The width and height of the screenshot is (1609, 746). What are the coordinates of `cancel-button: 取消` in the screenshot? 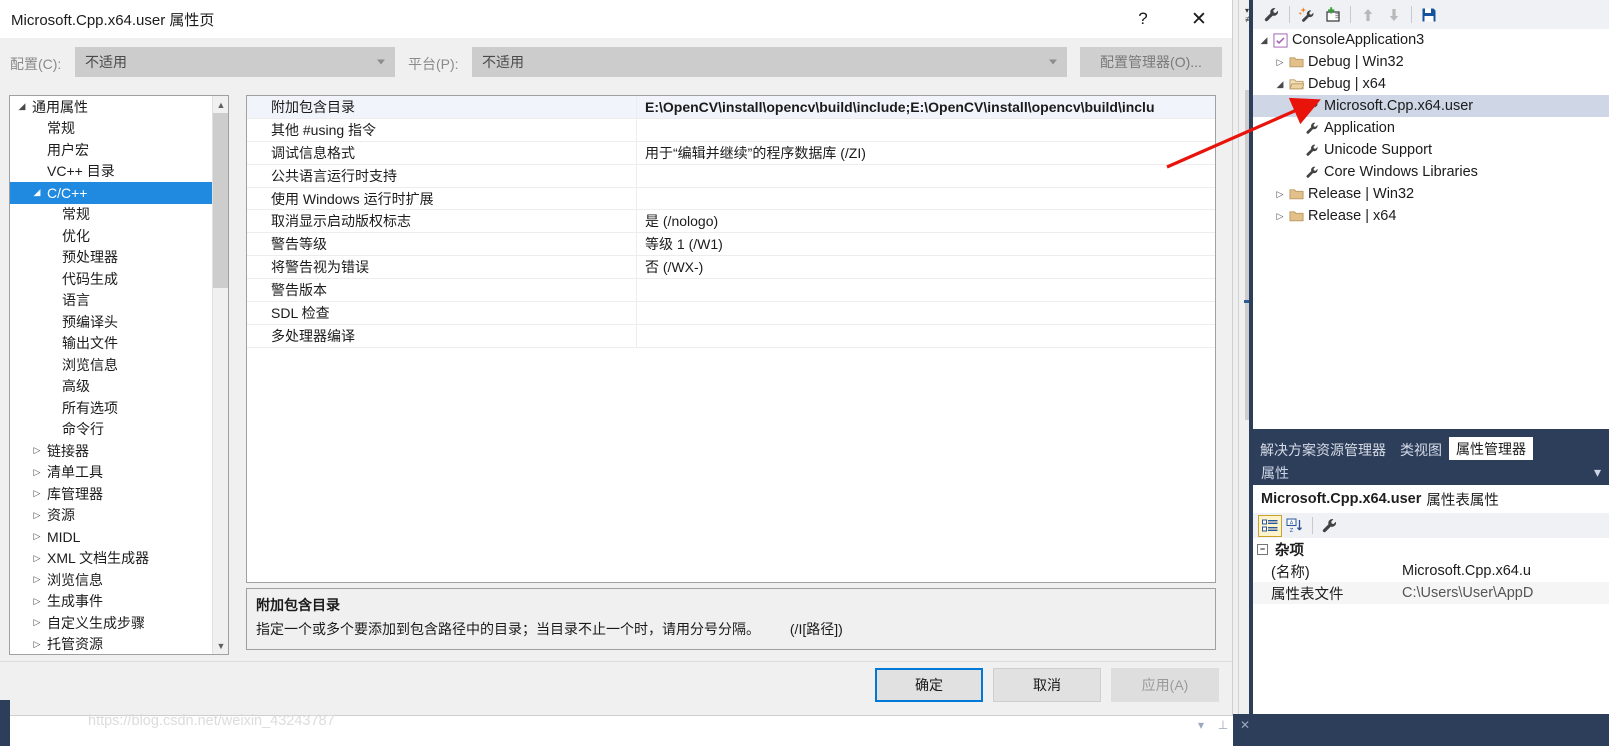 It's located at (1047, 685).